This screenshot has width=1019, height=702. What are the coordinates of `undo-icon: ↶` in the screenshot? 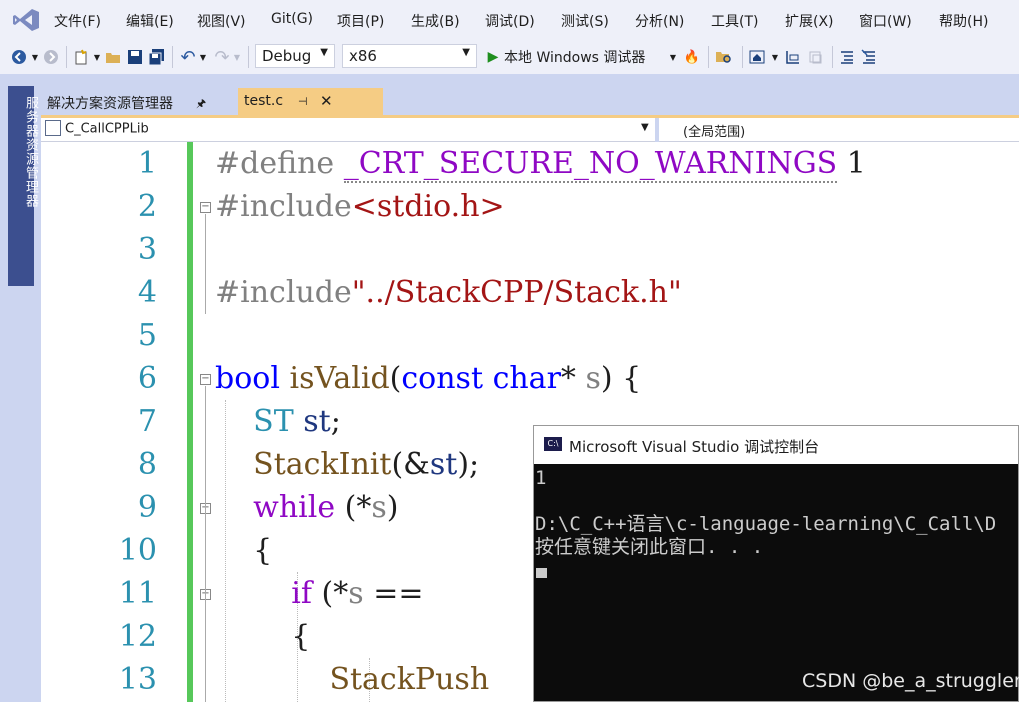 It's located at (188, 57).